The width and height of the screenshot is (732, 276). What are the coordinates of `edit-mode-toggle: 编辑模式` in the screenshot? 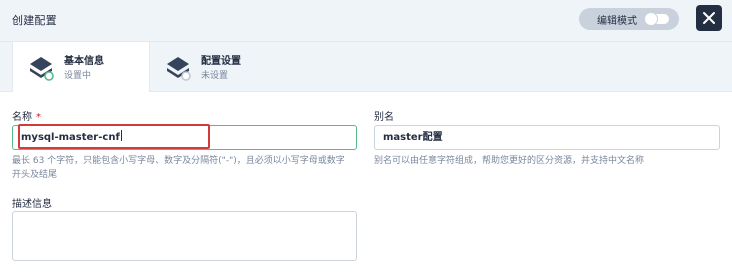 It's located at (629, 19).